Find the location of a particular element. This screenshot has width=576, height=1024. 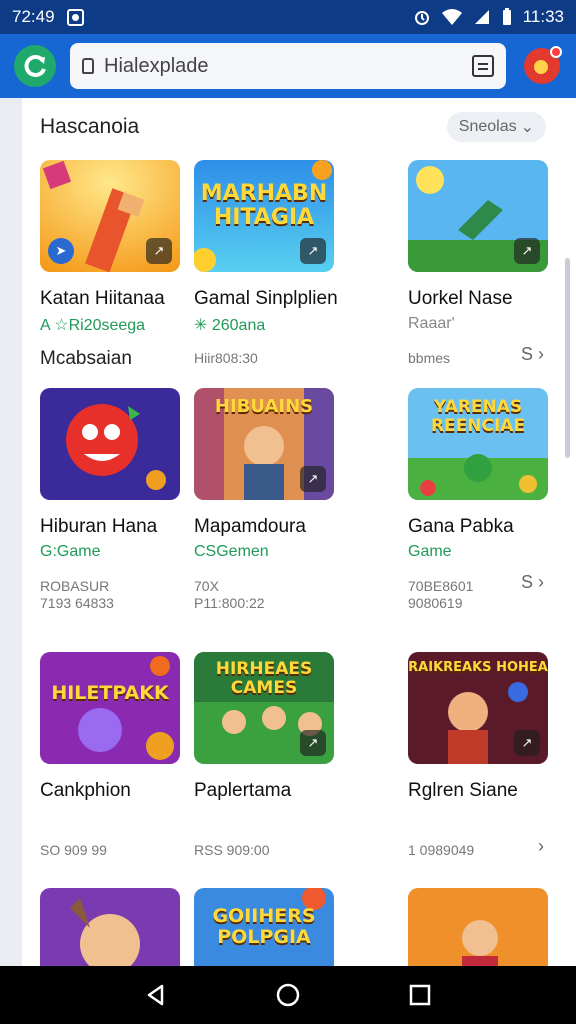

calendar-icon is located at coordinates (483, 66).